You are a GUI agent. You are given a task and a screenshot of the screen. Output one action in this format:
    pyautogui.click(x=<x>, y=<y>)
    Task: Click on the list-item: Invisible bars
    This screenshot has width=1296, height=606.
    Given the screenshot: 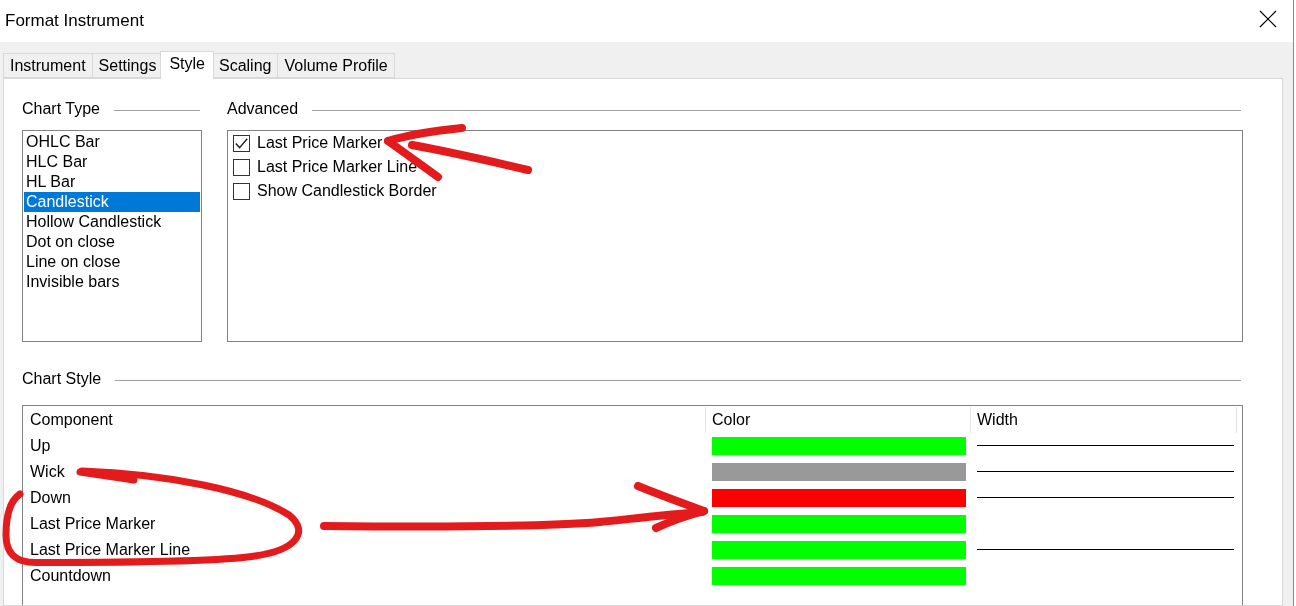 What is the action you would take?
    pyautogui.click(x=112, y=282)
    